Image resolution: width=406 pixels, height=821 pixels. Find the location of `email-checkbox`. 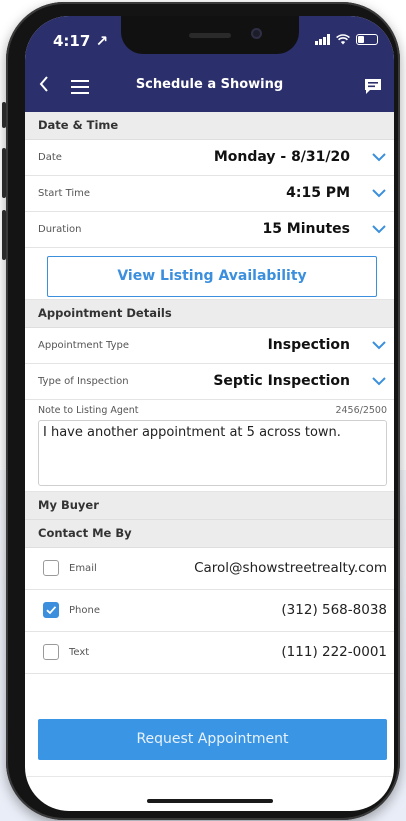

email-checkbox is located at coordinates (51, 568).